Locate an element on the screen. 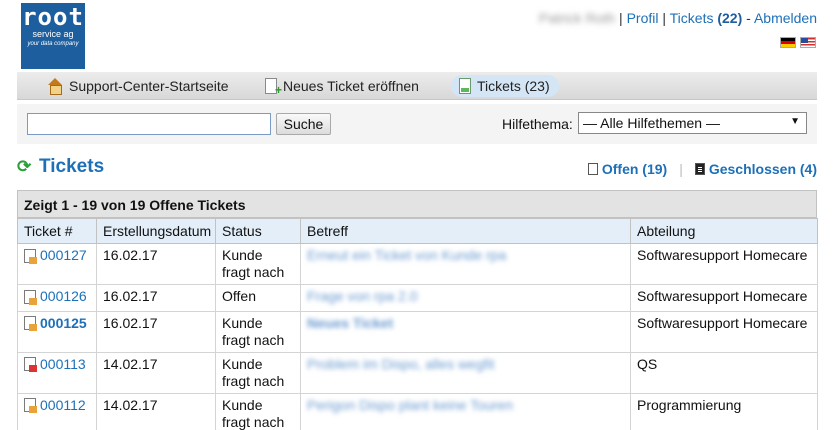 The width and height of the screenshot is (835, 430). user-name: Patrick Roth is located at coordinates (577, 18).